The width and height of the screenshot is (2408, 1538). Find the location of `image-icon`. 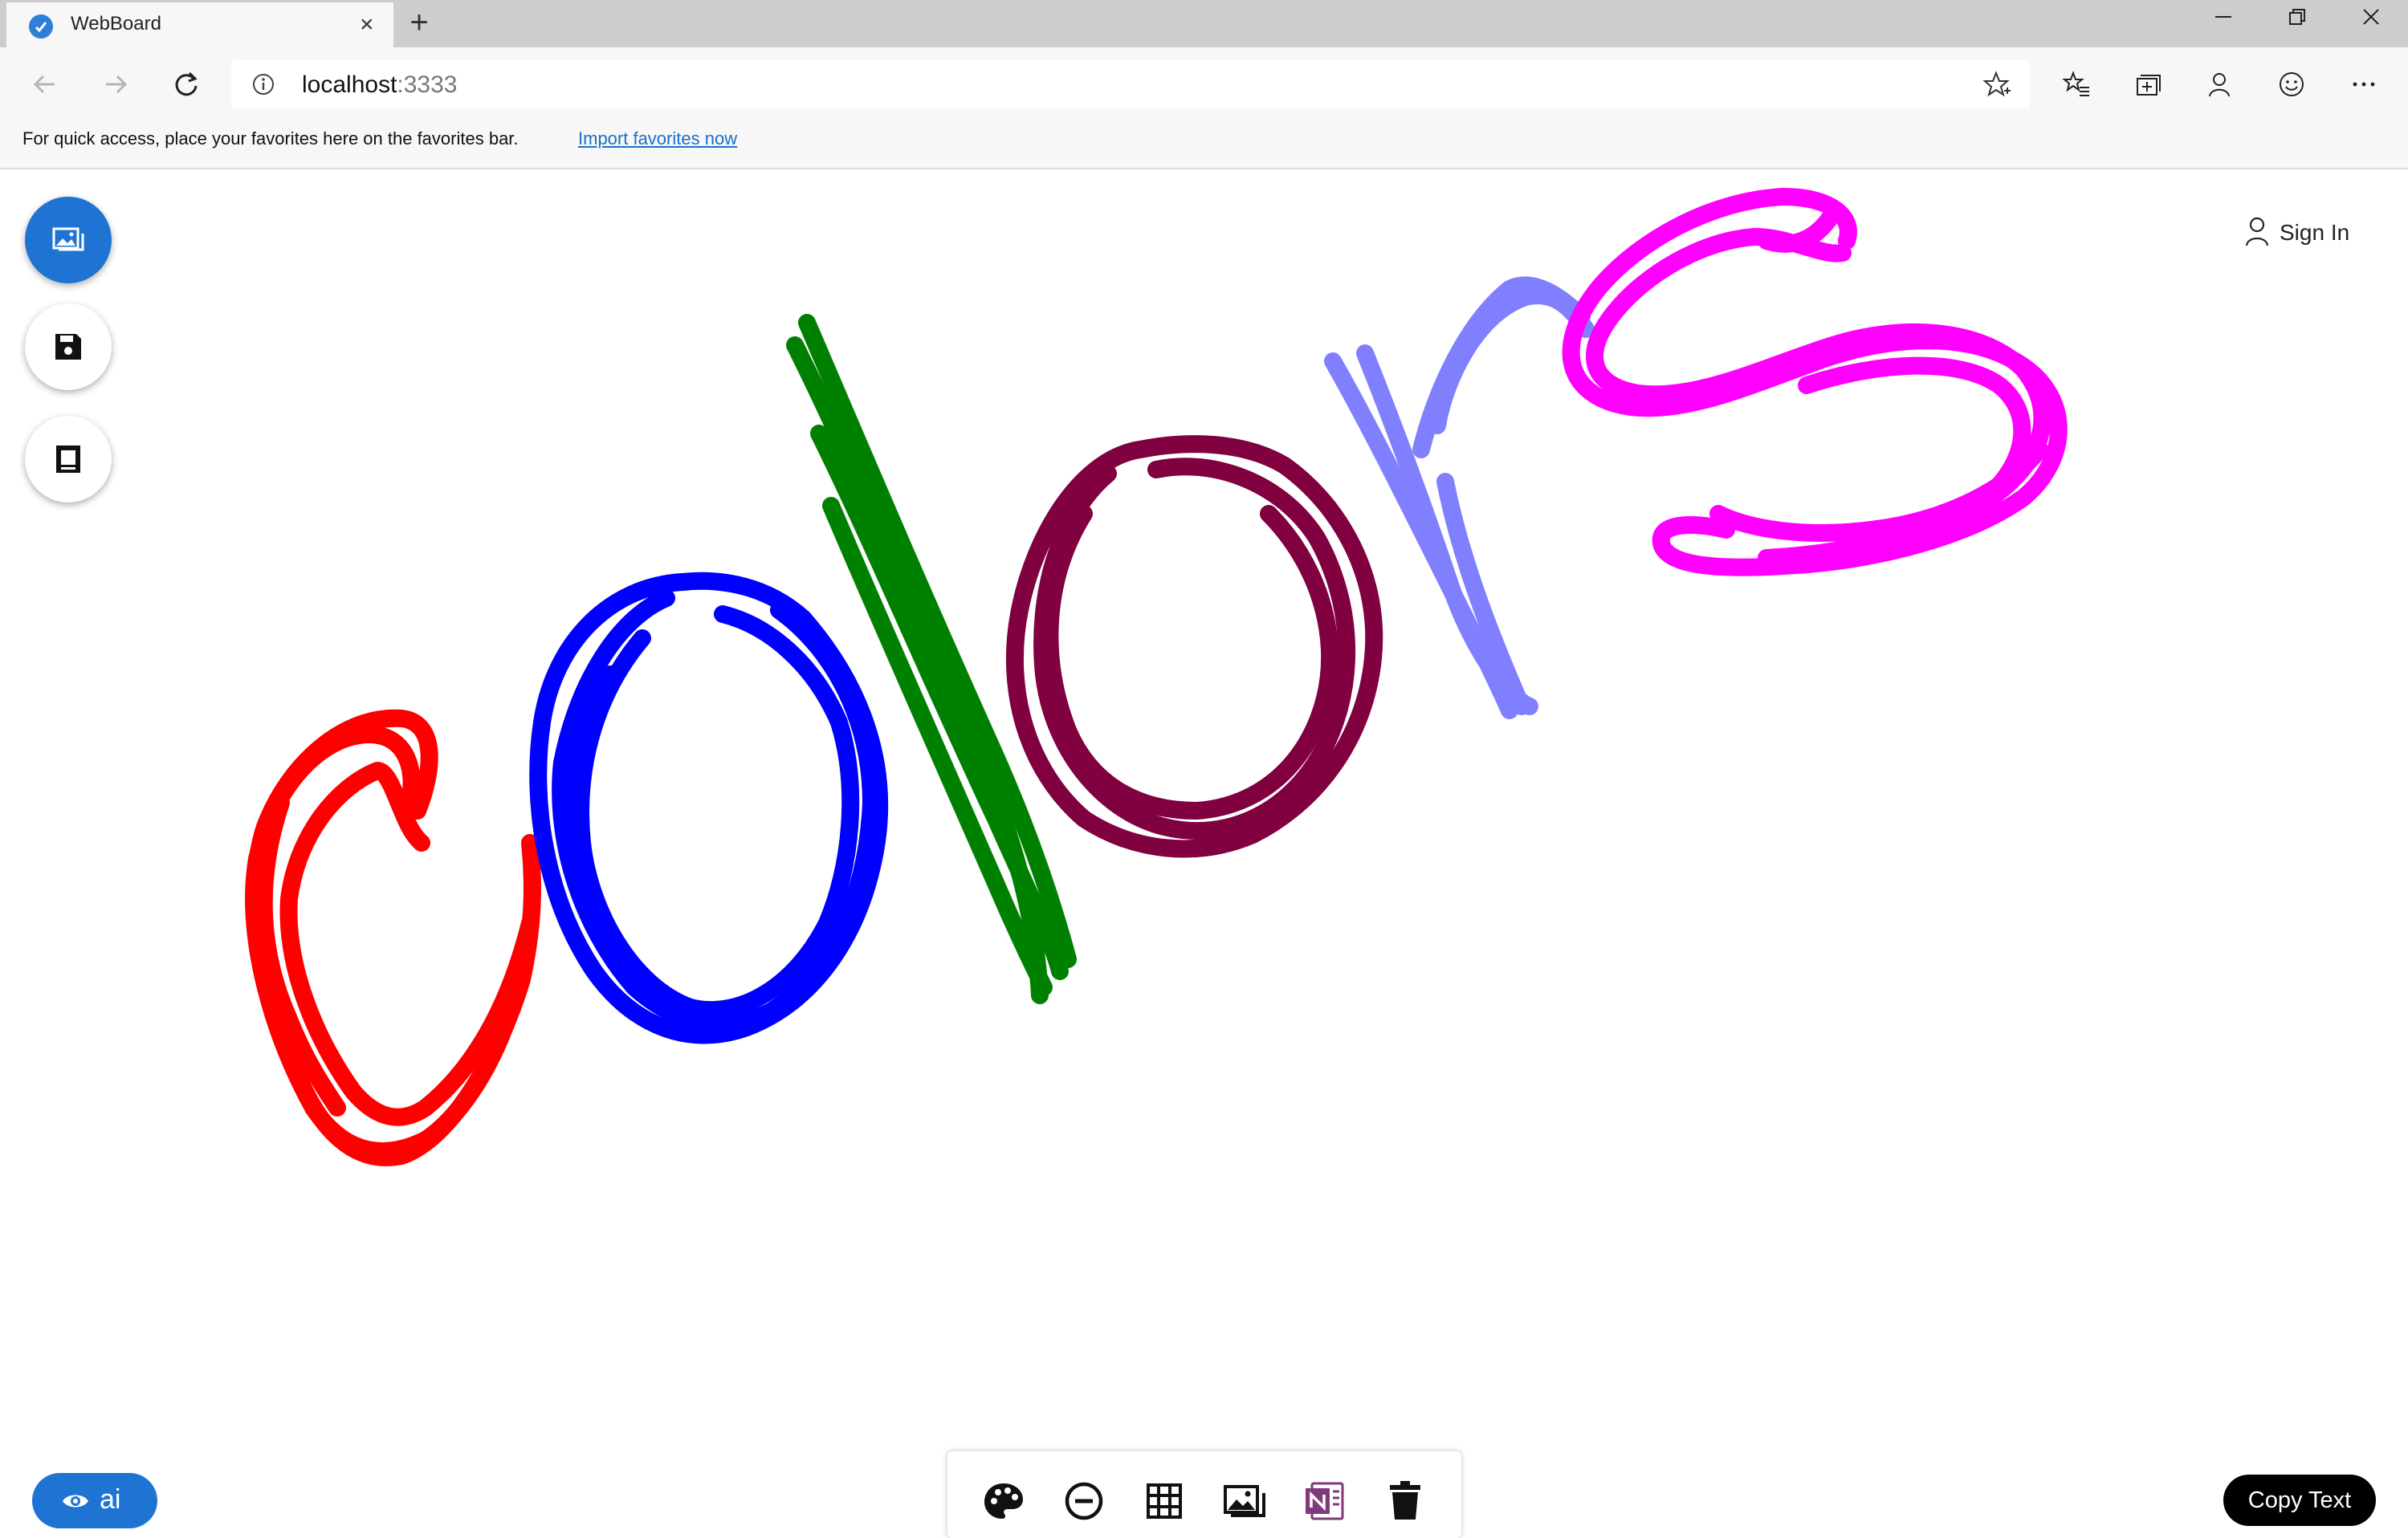

image-icon is located at coordinates (1244, 1501).